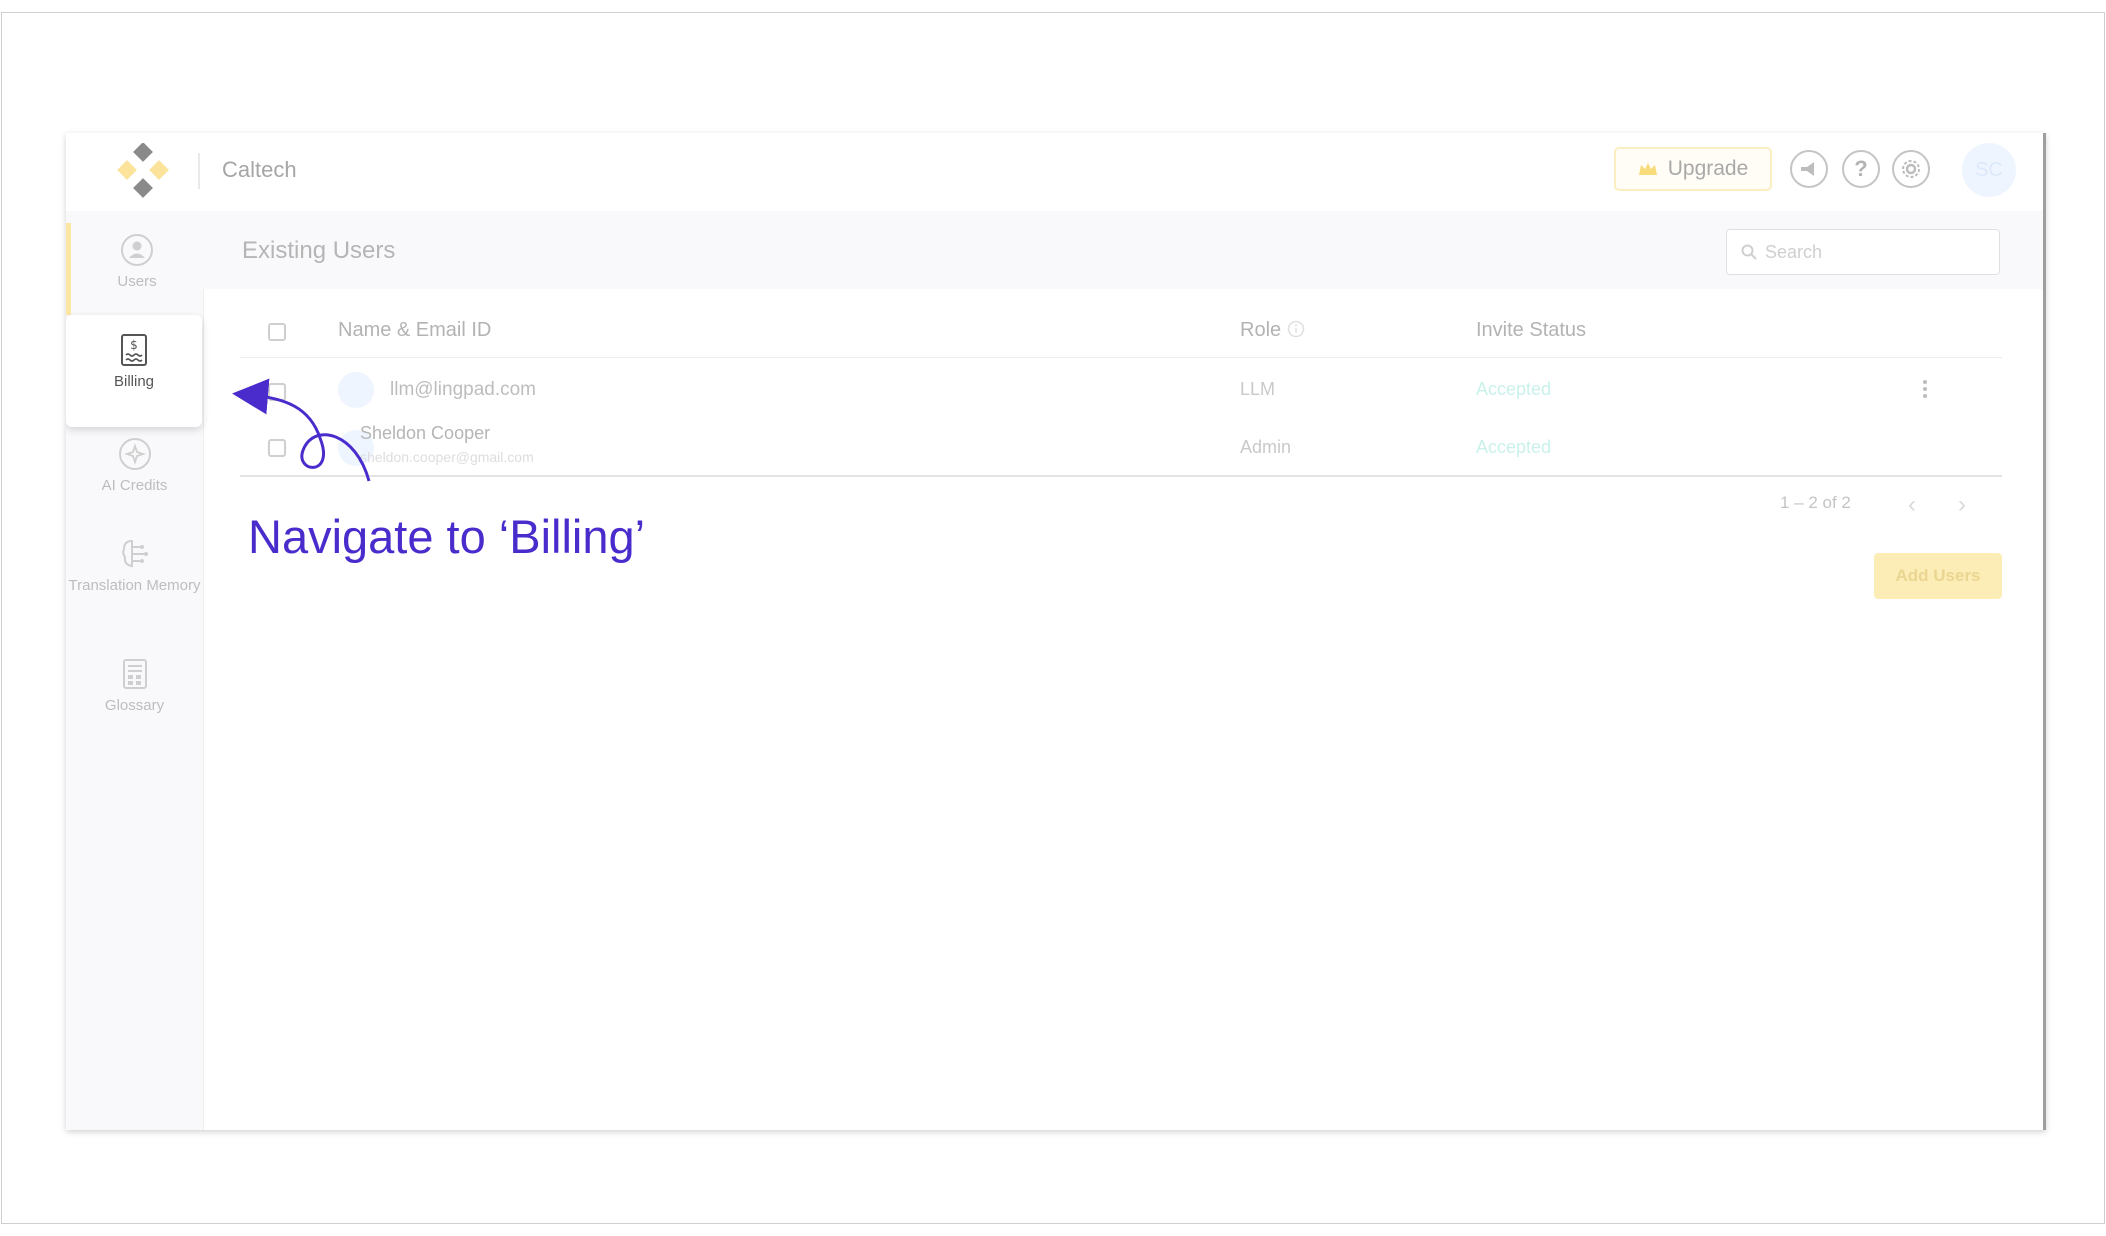  What do you see at coordinates (1809, 169) in the screenshot?
I see `megaphone-icon` at bounding box center [1809, 169].